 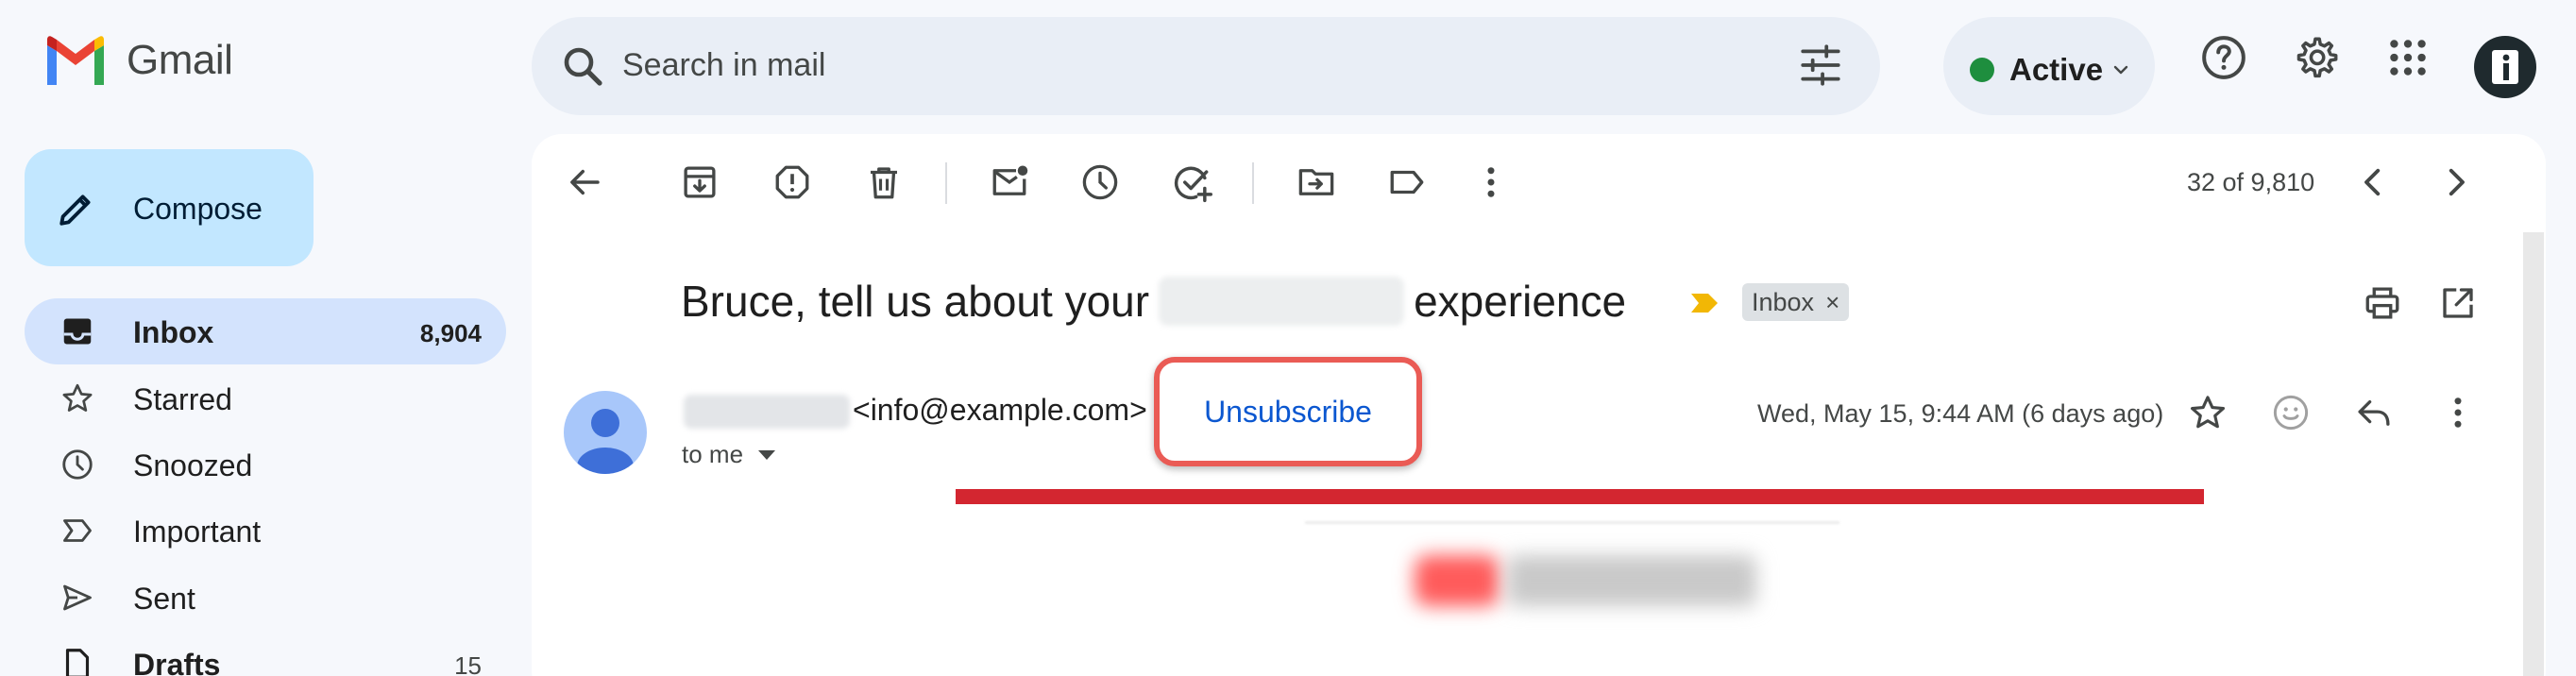 I want to click on email-date: Wed, May 15, 9:44 AM (6 days ago), so click(x=1960, y=413).